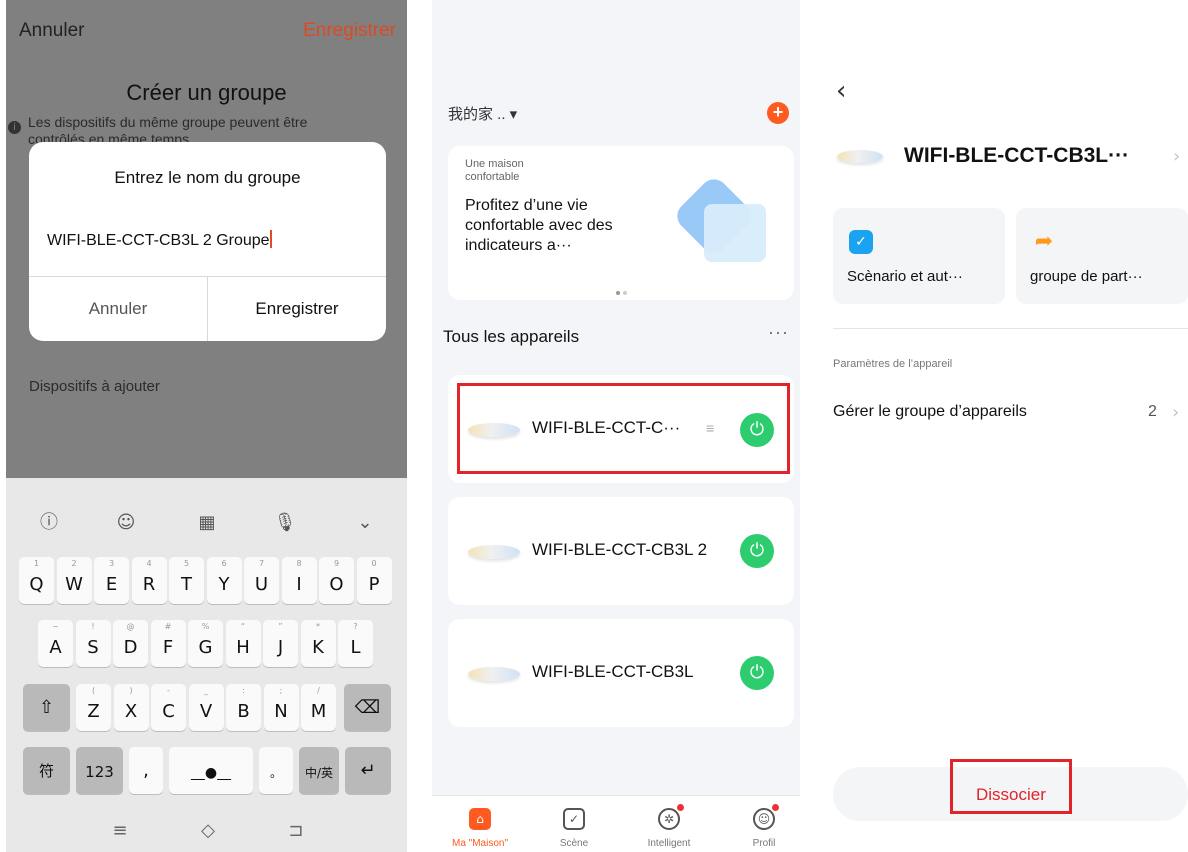 This screenshot has width=1188, height=852. What do you see at coordinates (52, 31) in the screenshot?
I see `cancel-top-button: Annuler` at bounding box center [52, 31].